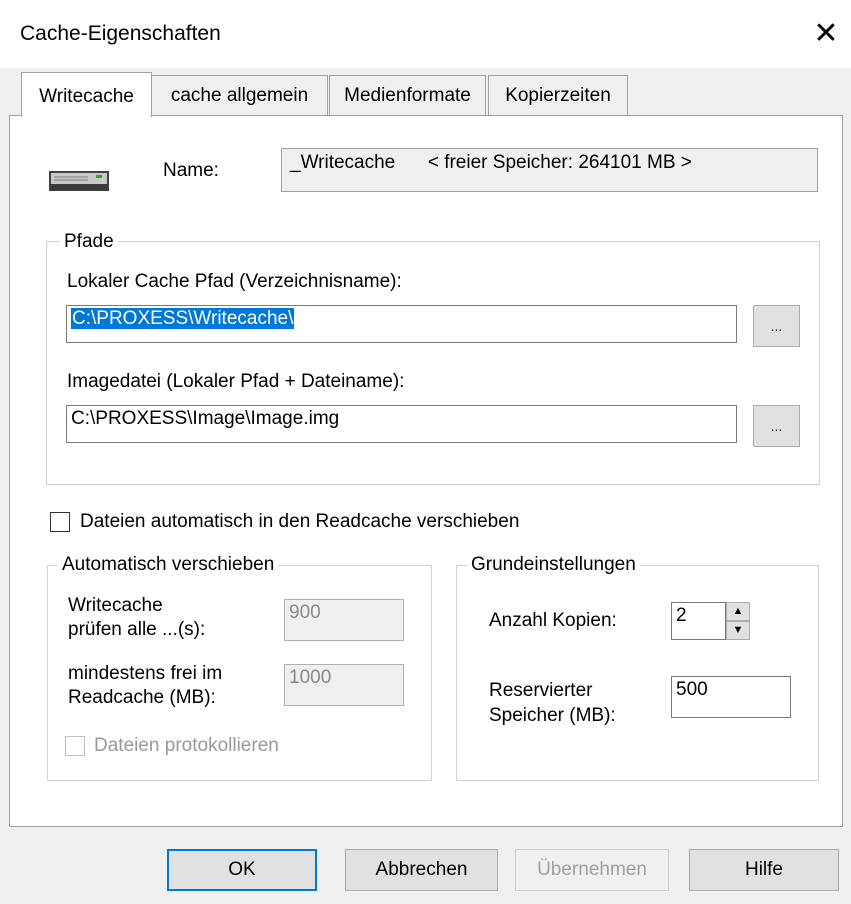 Image resolution: width=851 pixels, height=904 pixels. Describe the element at coordinates (731, 697) in the screenshot. I see `reserved-memory-input: 500` at that location.